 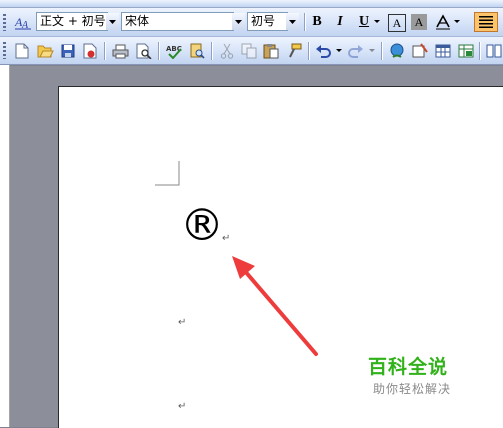 What do you see at coordinates (249, 51) in the screenshot?
I see `copy-icon` at bounding box center [249, 51].